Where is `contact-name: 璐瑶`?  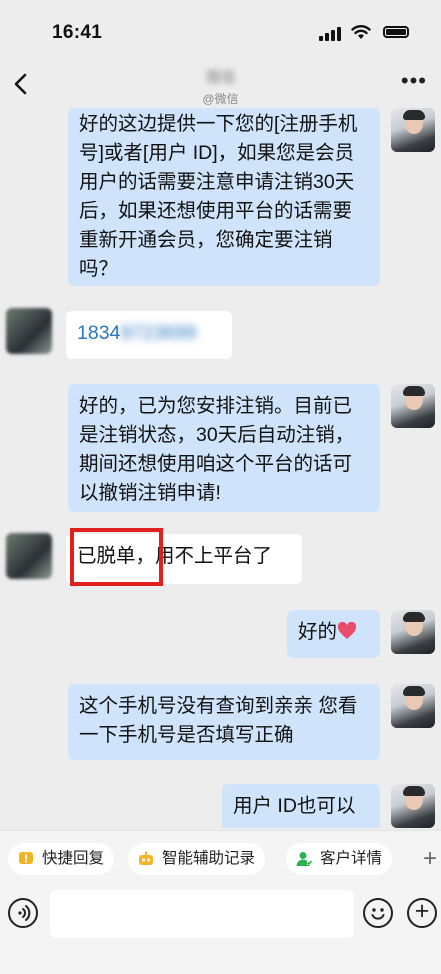 contact-name: 璐瑶 is located at coordinates (220, 77).